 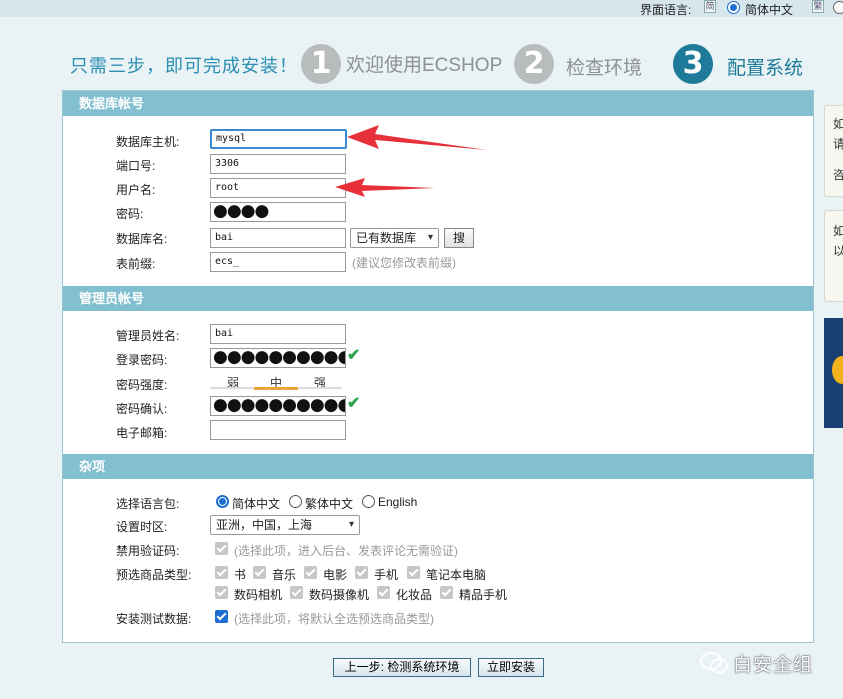 I want to click on goods-type-option: 书, so click(x=240, y=574).